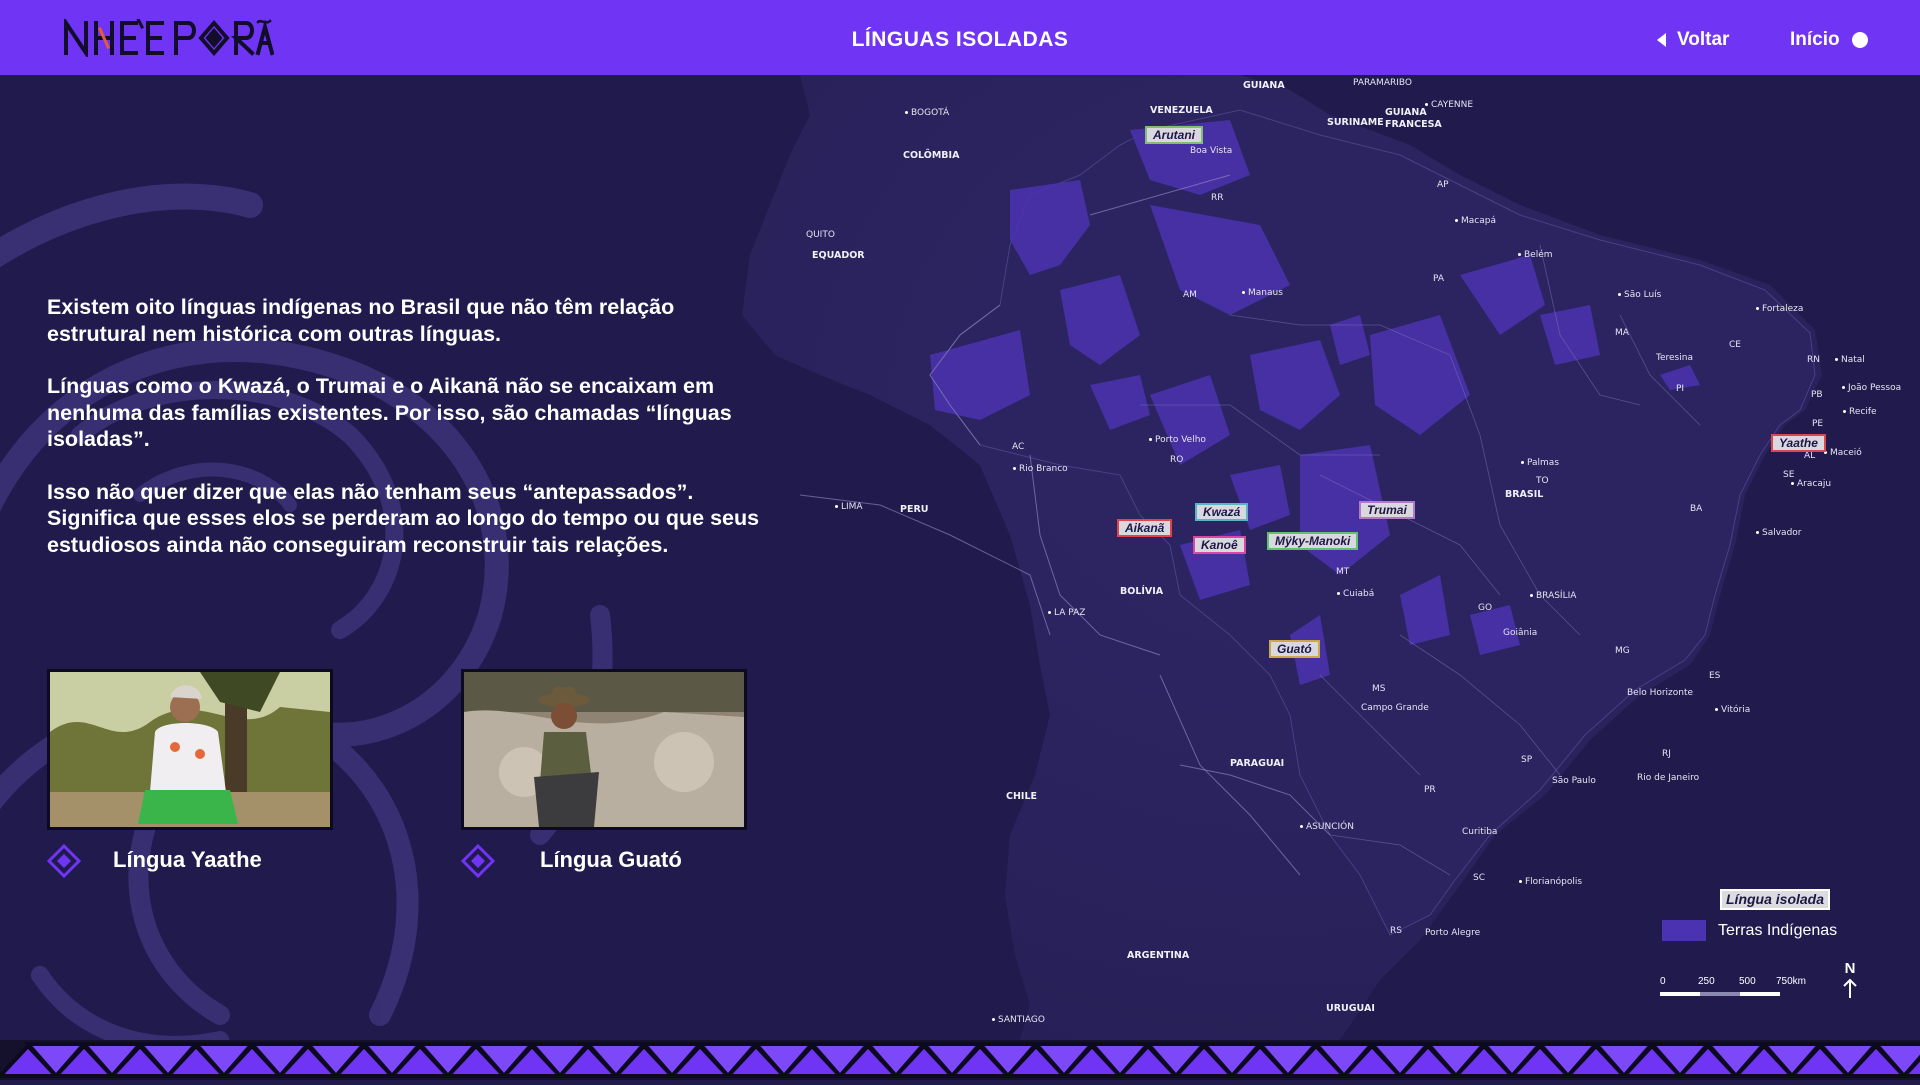  Describe the element at coordinates (1798, 443) in the screenshot. I see `lang-tag-yaathe: Yaathe` at that location.